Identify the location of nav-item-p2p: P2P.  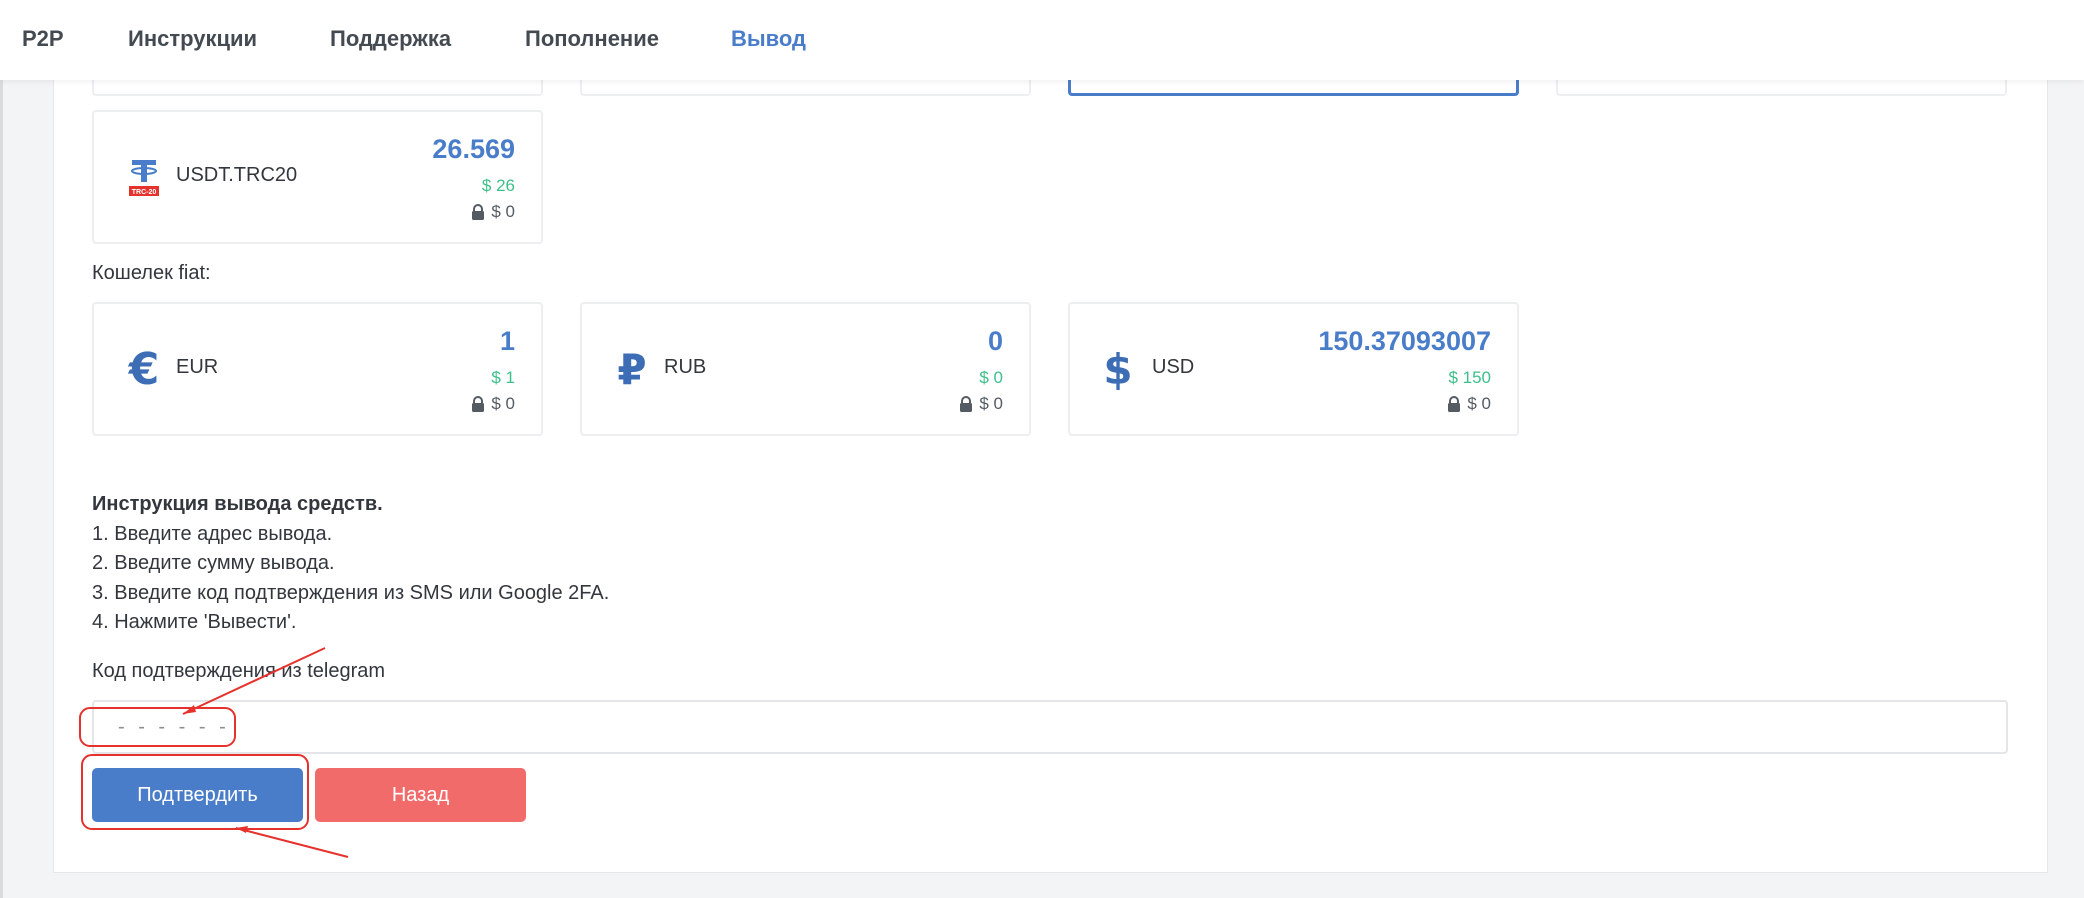
(43, 39).